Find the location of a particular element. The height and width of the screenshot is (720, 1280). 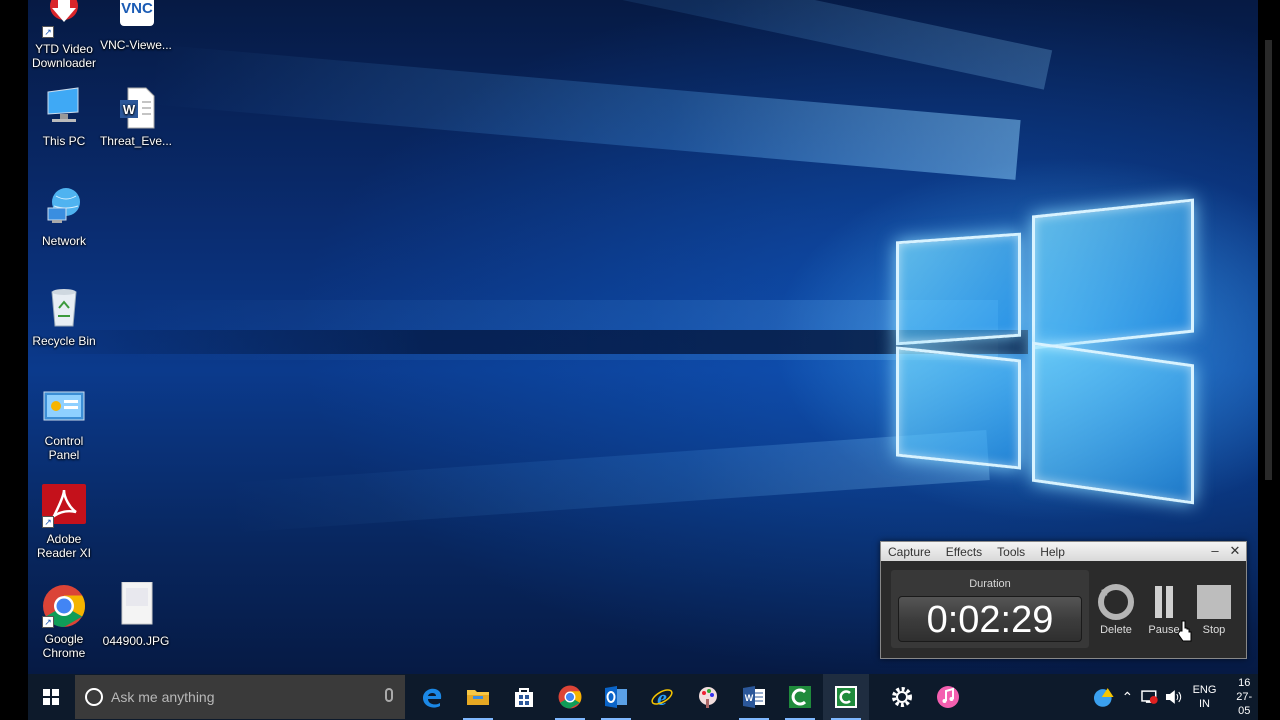

camtasia-studio-icon is located at coordinates (800, 697).